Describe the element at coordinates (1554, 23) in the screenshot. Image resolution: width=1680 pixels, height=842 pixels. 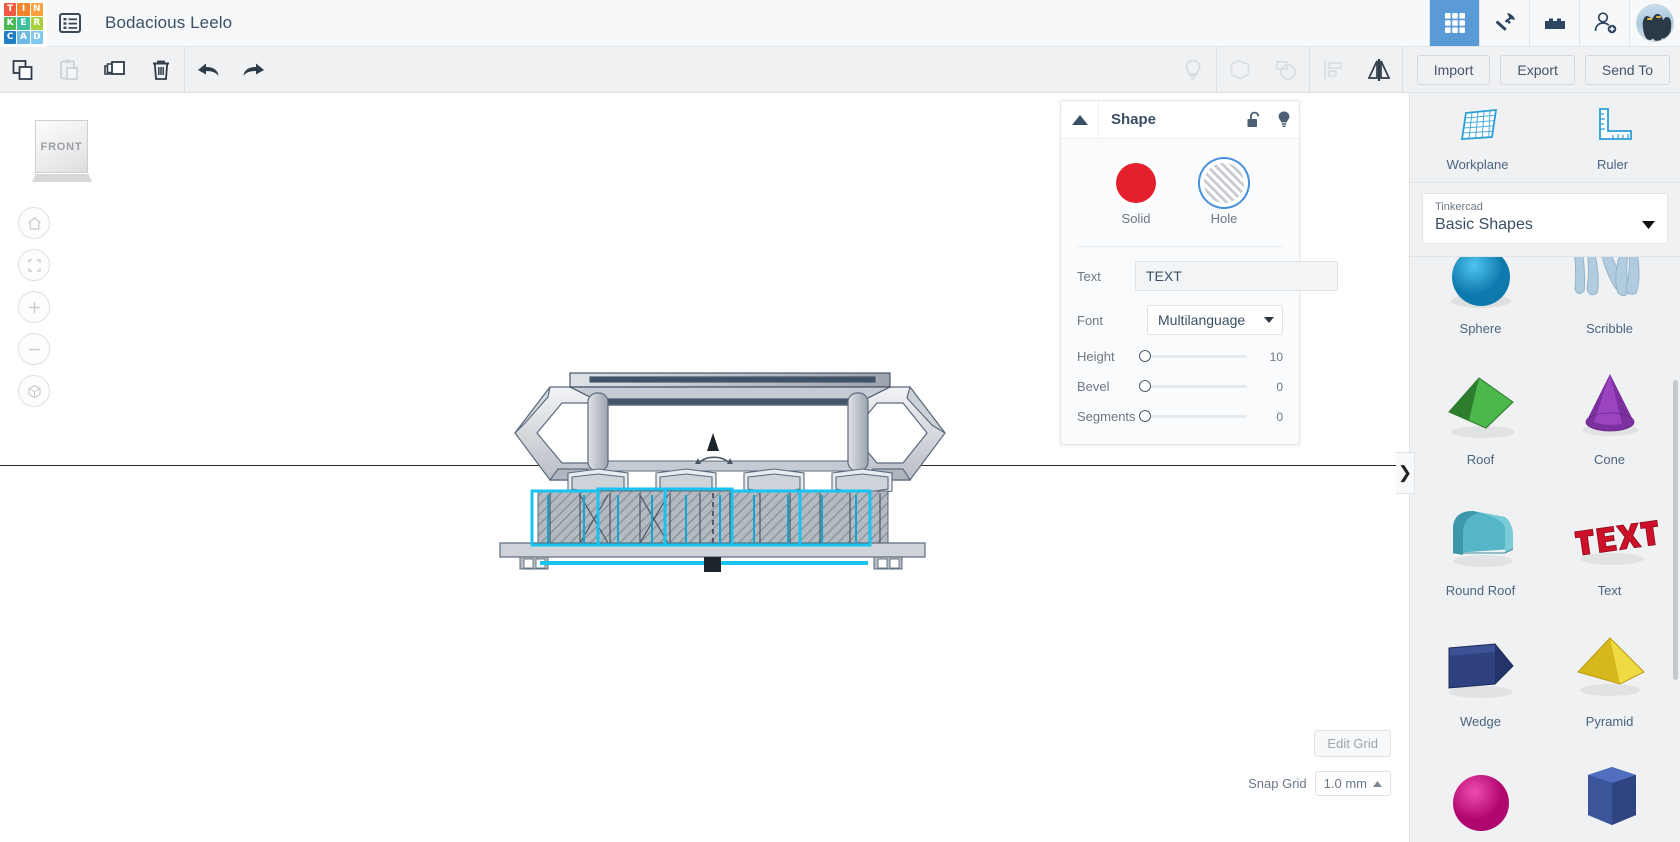
I see `nav-blocks-button` at that location.